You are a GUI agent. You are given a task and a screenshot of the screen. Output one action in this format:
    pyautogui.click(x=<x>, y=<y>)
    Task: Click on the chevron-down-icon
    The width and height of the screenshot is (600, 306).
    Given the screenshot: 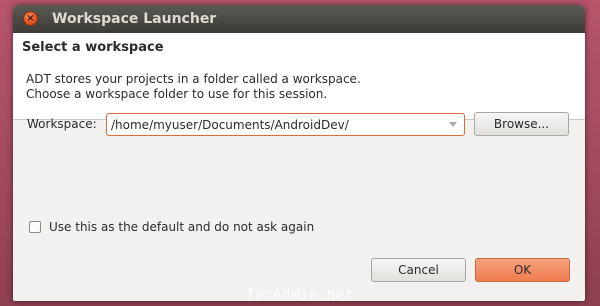 What is the action you would take?
    pyautogui.click(x=453, y=124)
    